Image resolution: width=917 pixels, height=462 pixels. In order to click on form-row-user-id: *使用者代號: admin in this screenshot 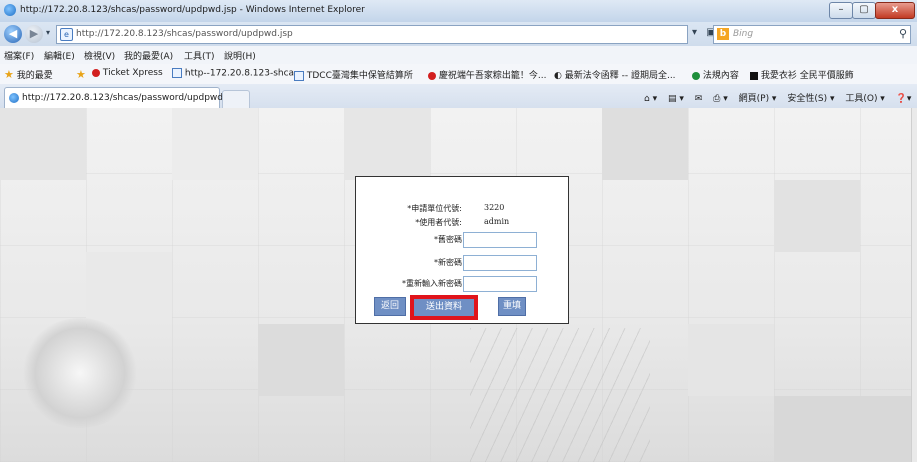, I will do `click(462, 223)`.